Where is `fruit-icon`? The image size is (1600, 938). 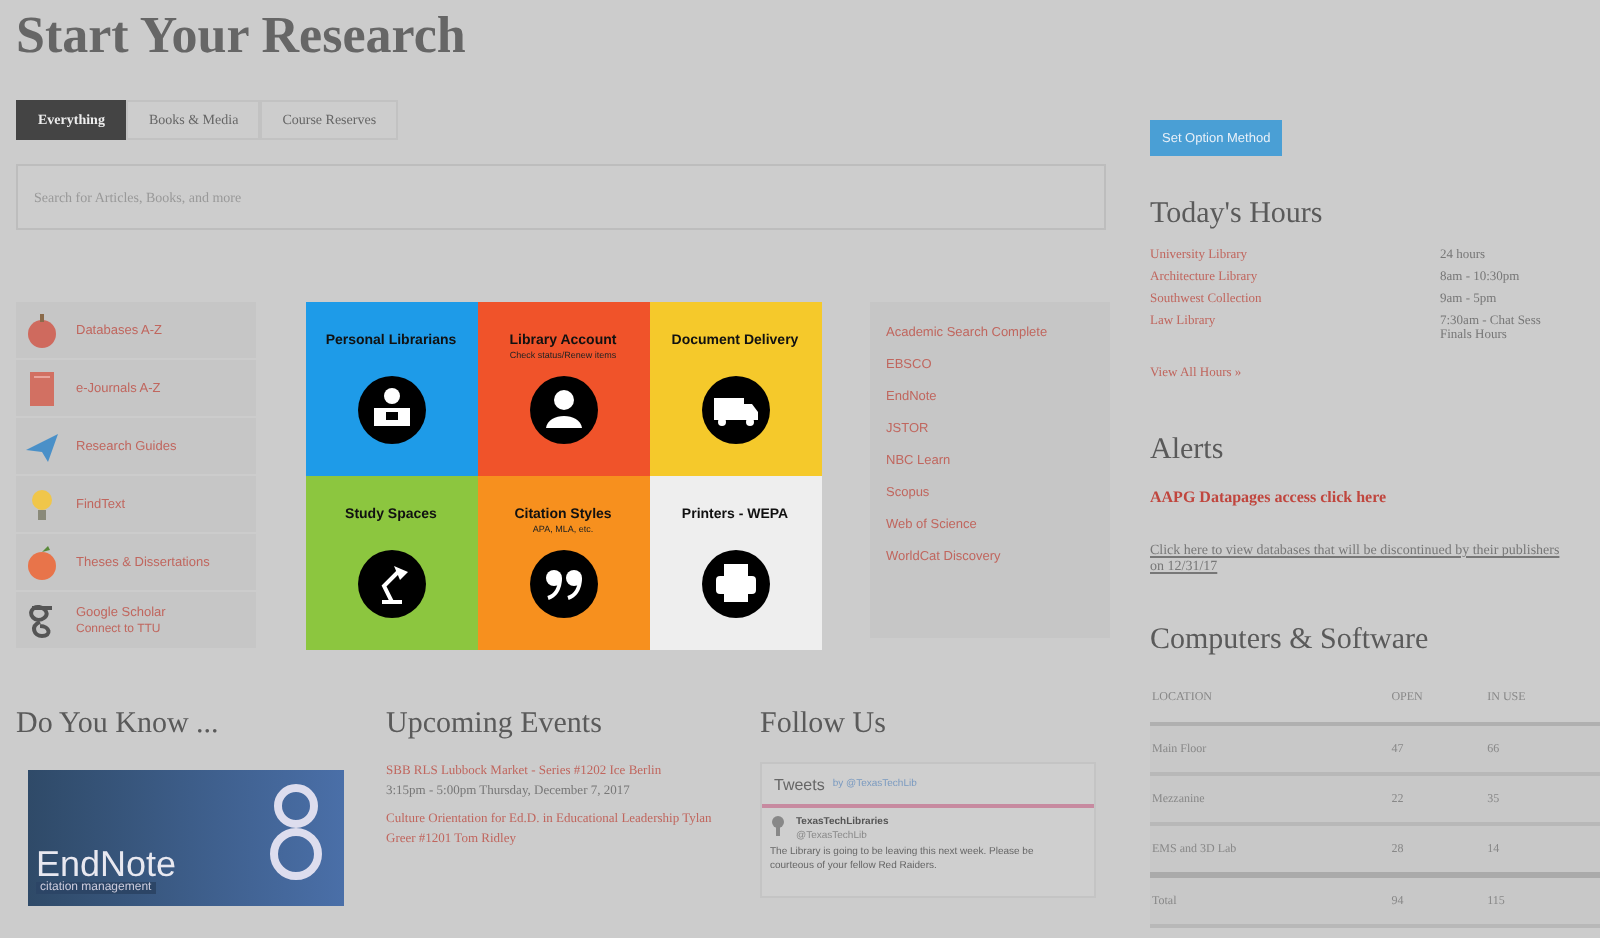 fruit-icon is located at coordinates (42, 562).